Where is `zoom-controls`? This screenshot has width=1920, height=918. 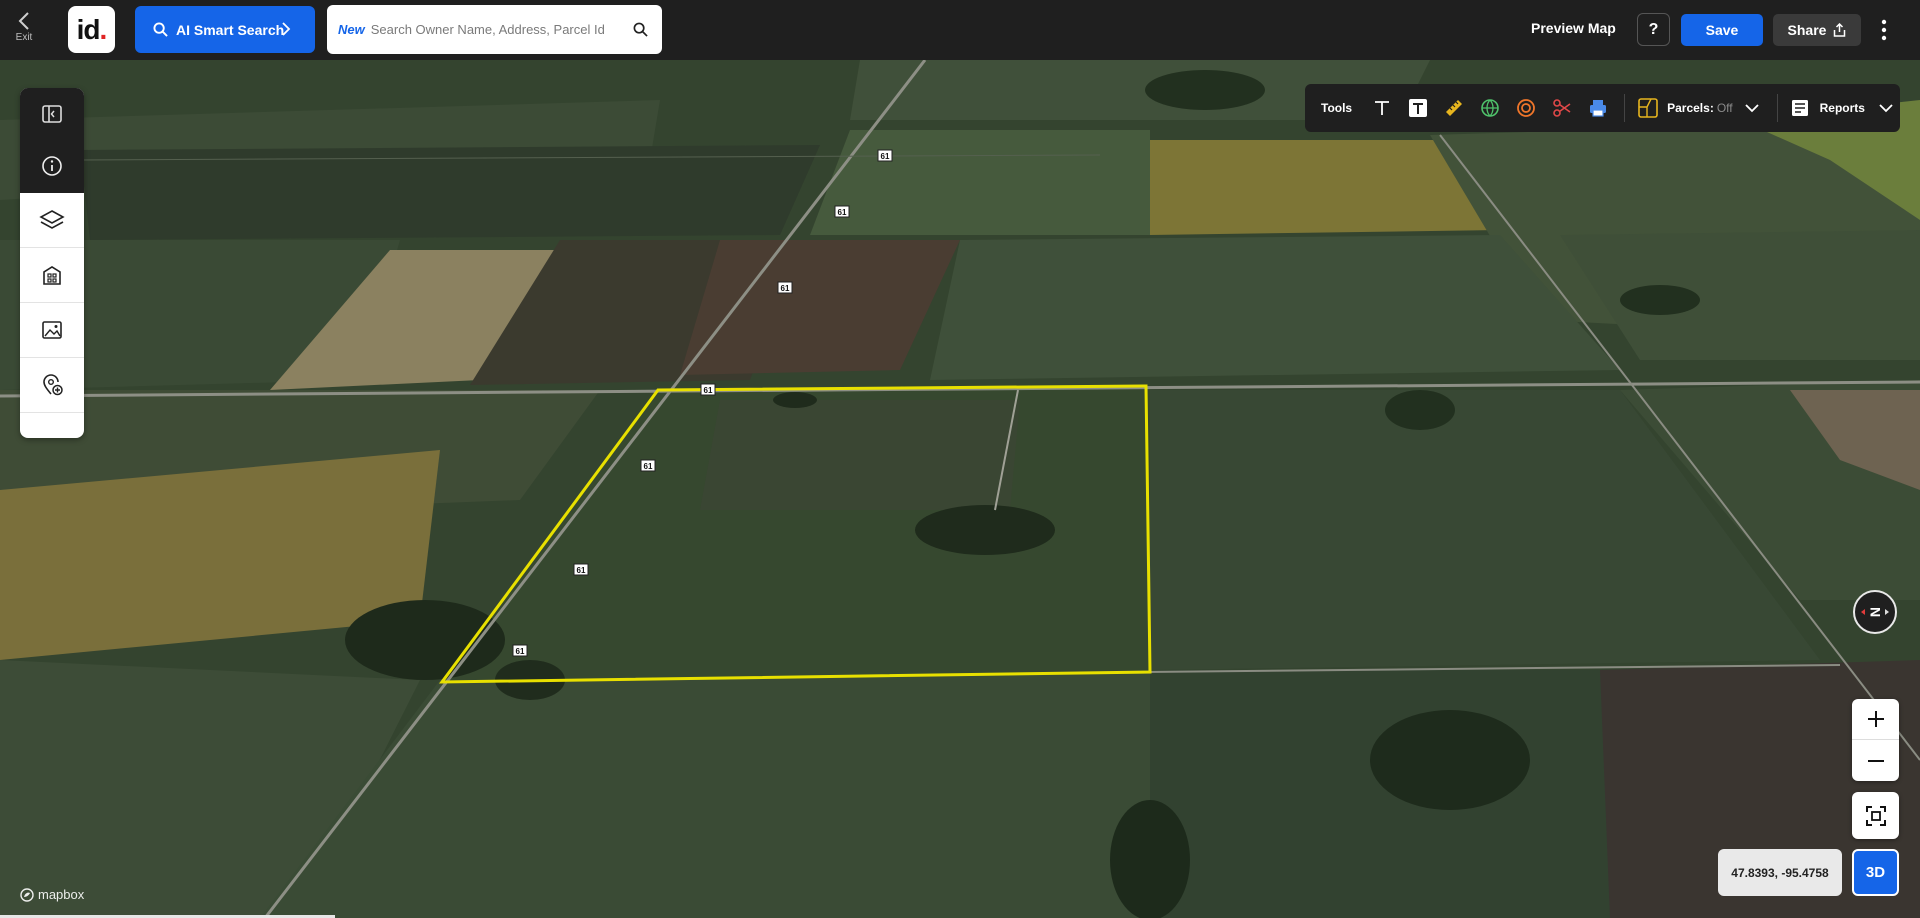 zoom-controls is located at coordinates (1875, 740).